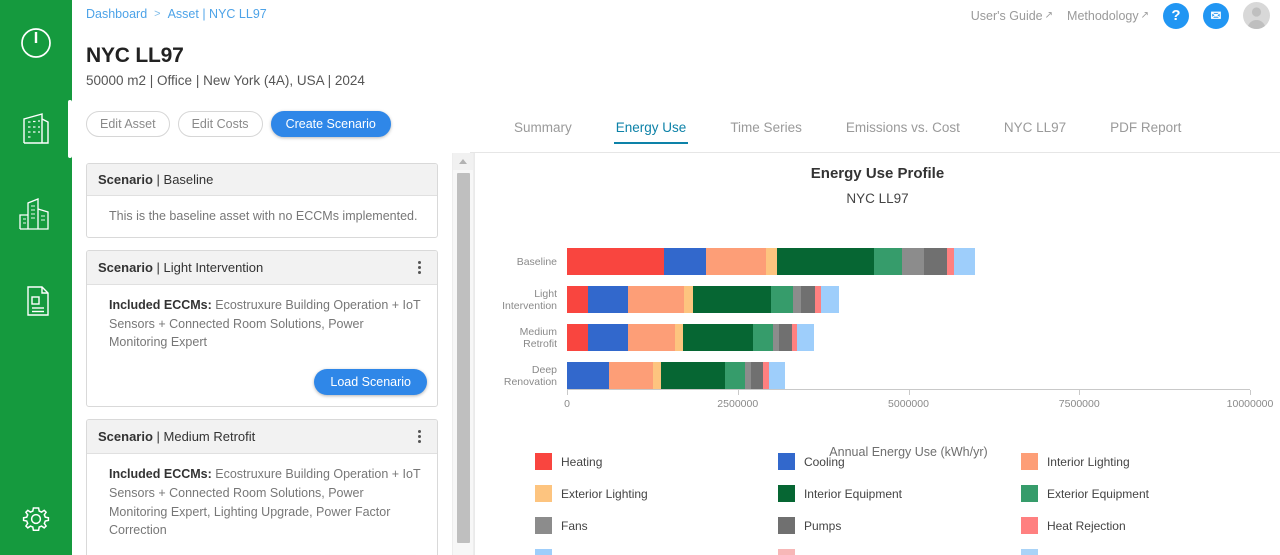 Image resolution: width=1280 pixels, height=555 pixels. Describe the element at coordinates (899, 461) in the screenshot. I see `legend-item: Cooling` at that location.